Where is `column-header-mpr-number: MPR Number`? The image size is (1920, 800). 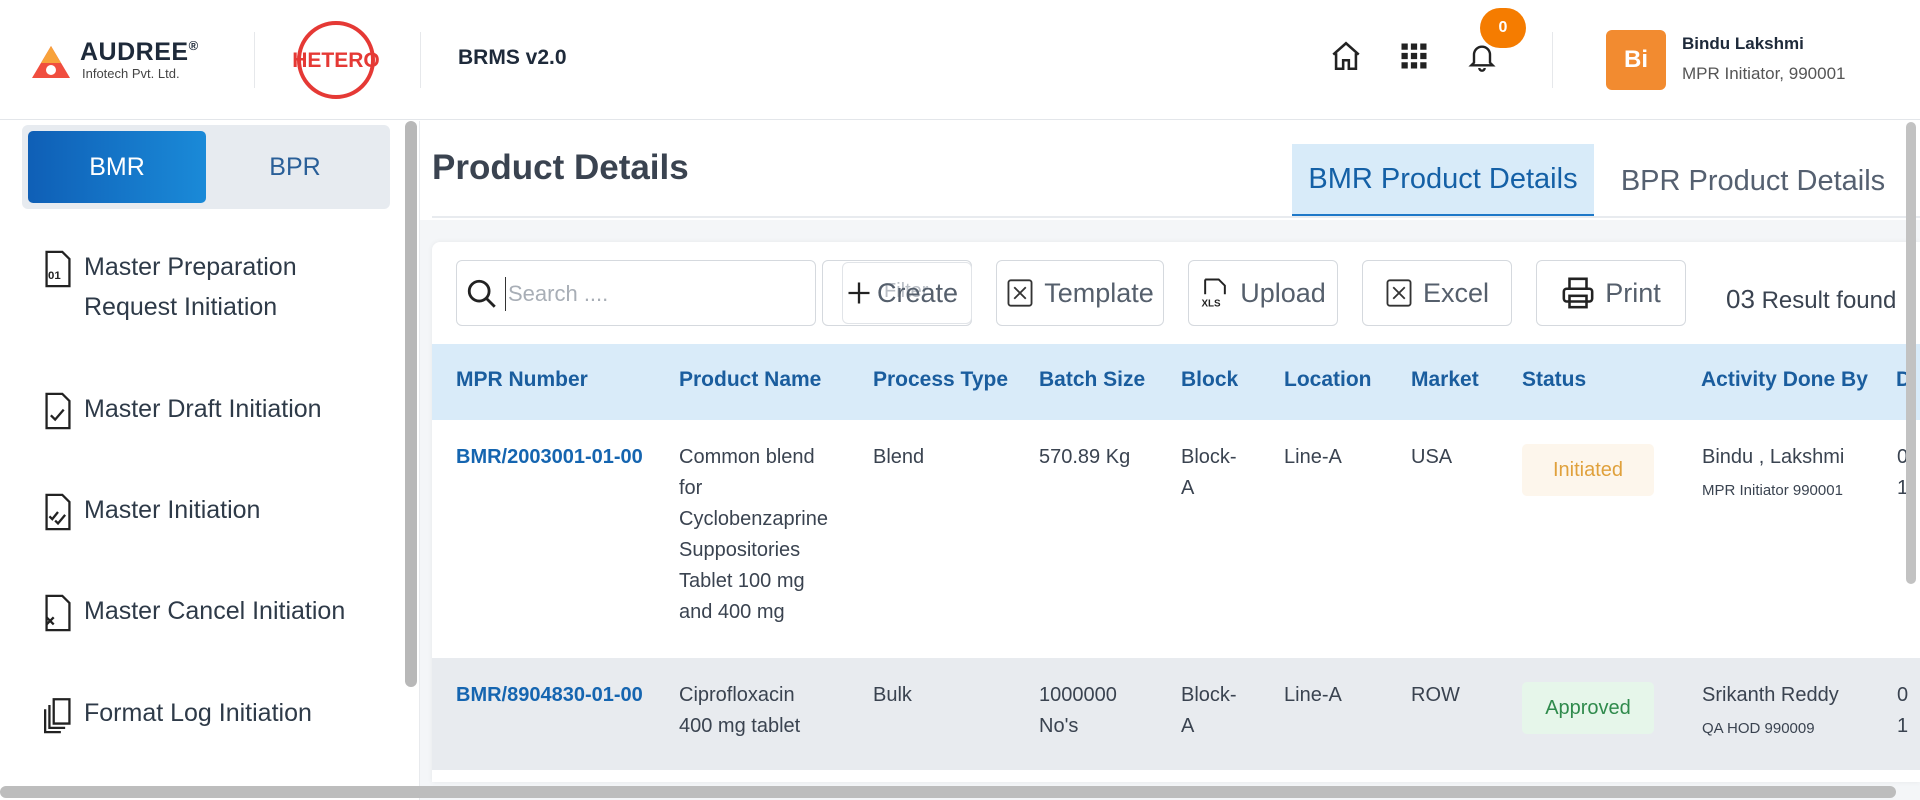 column-header-mpr-number: MPR Number is located at coordinates (522, 380).